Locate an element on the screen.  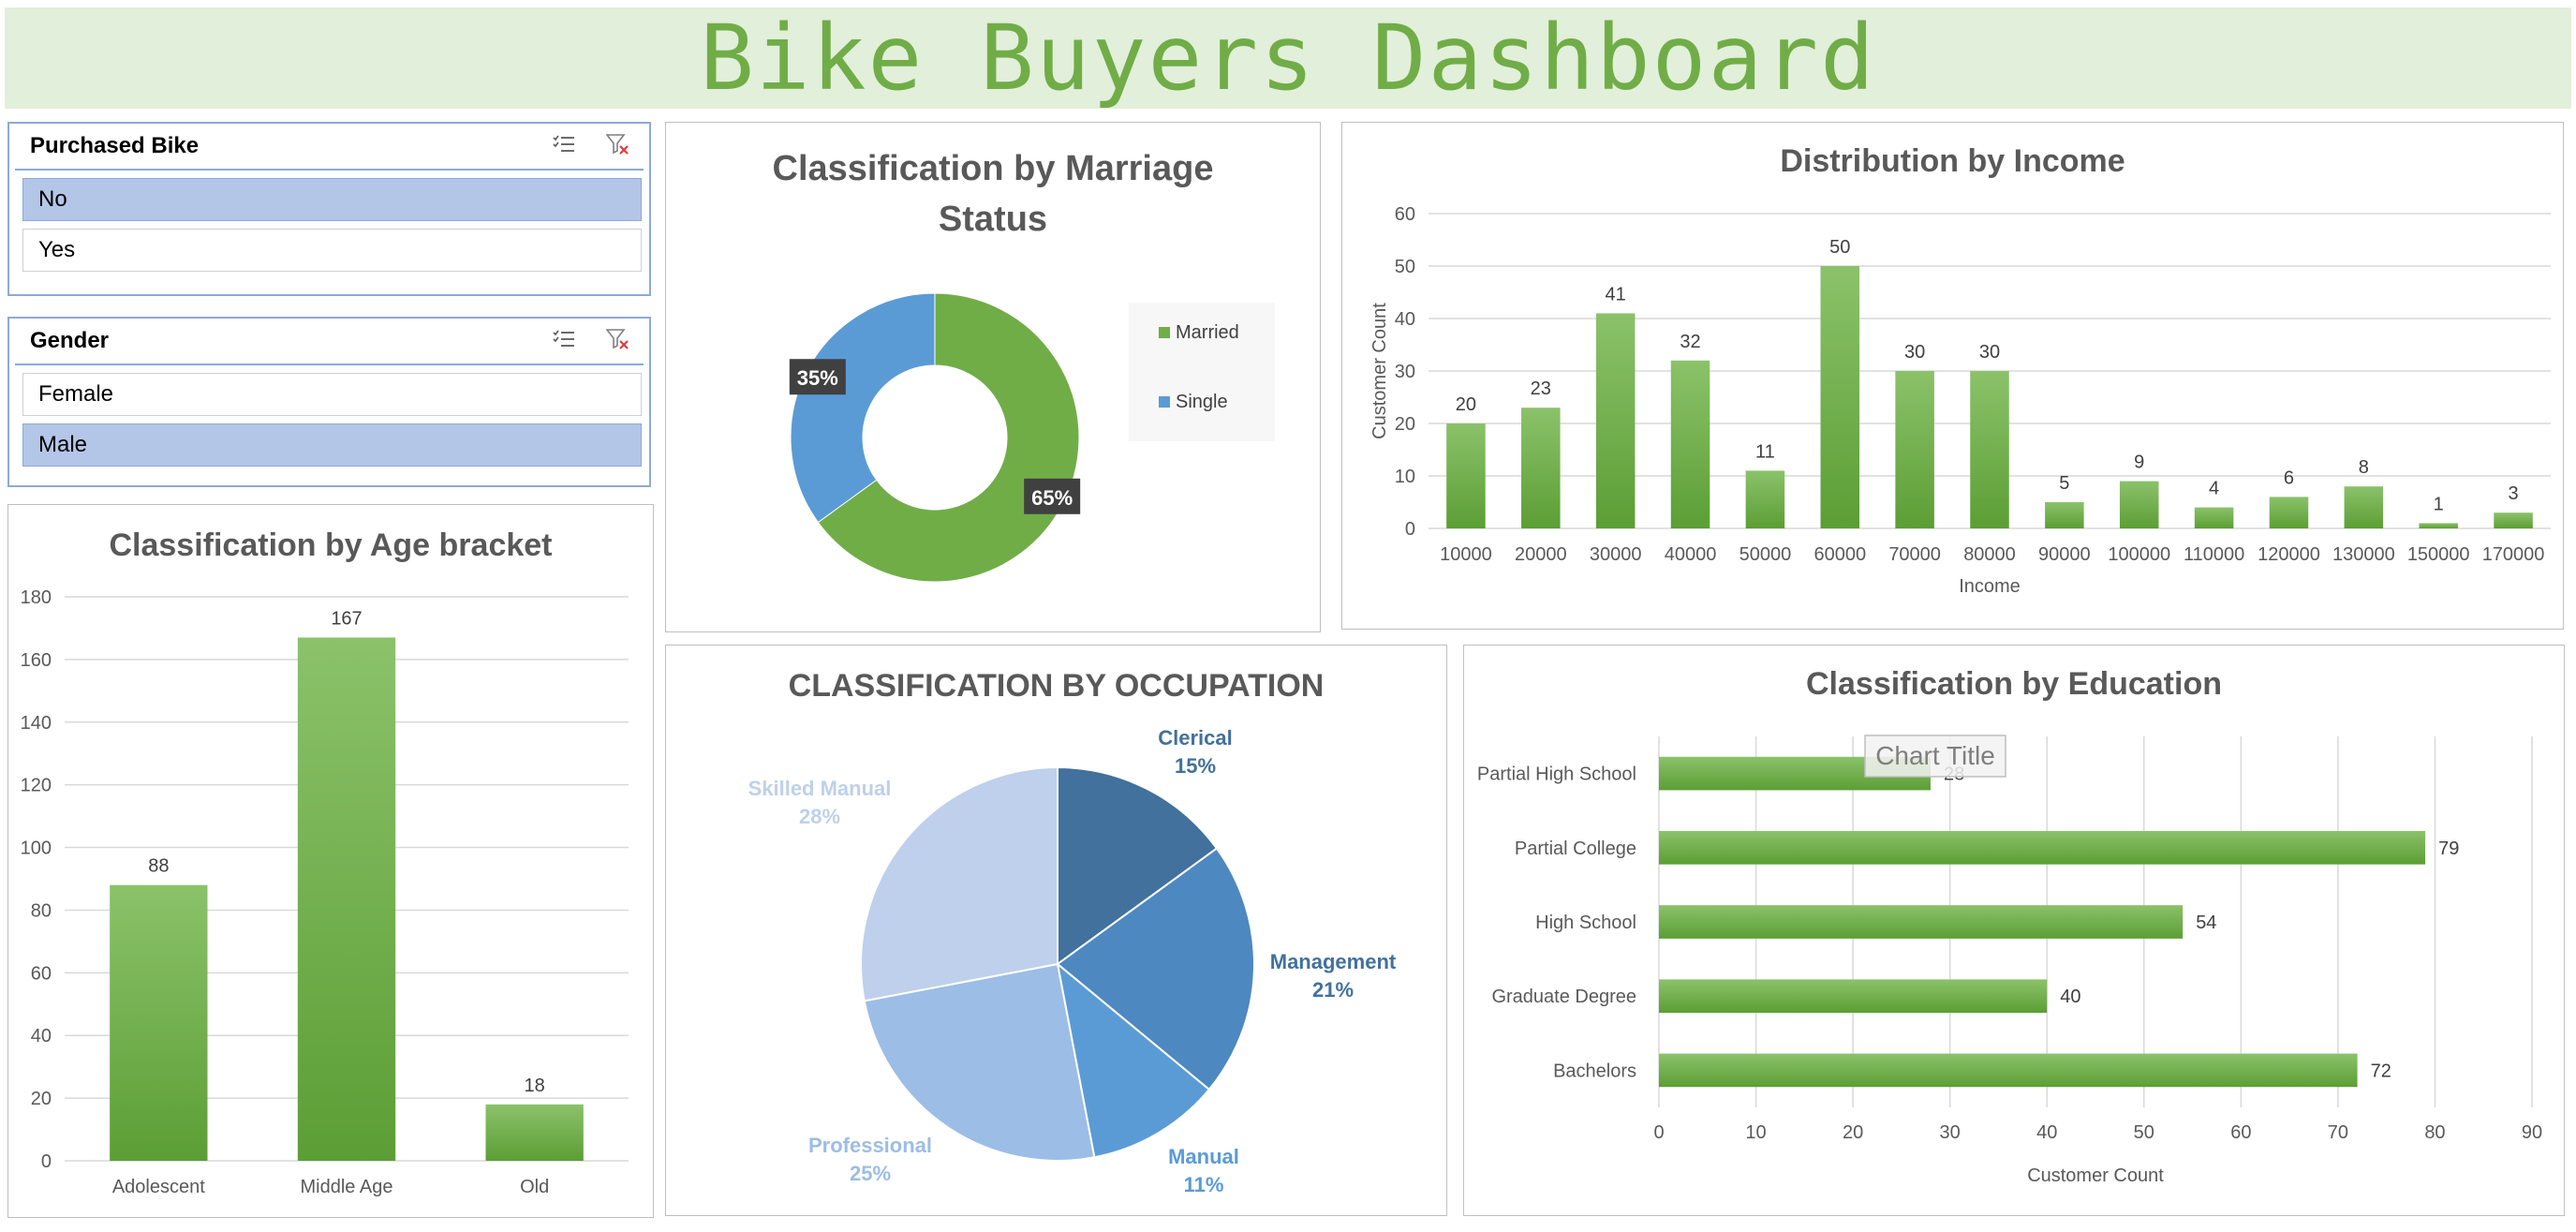
legend-label: Married is located at coordinates (1207, 332).